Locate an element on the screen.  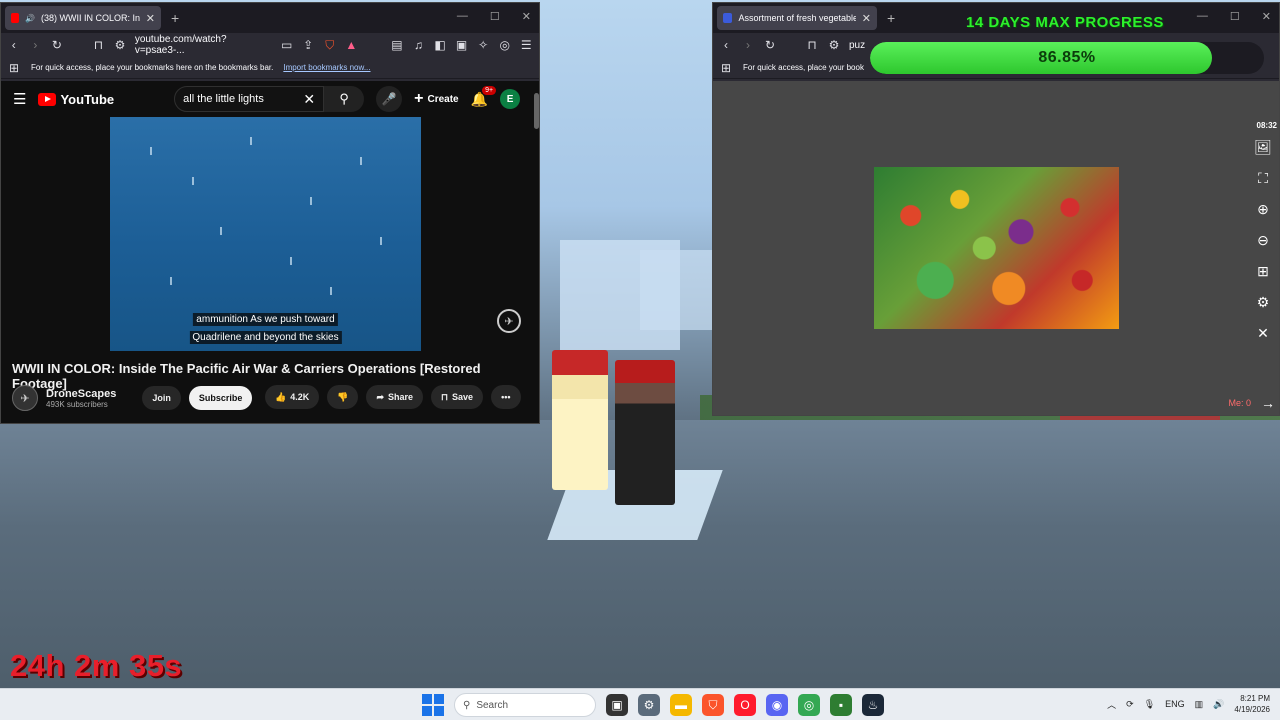
progress-bar: 86.85% is located at coordinates (1067, 58).